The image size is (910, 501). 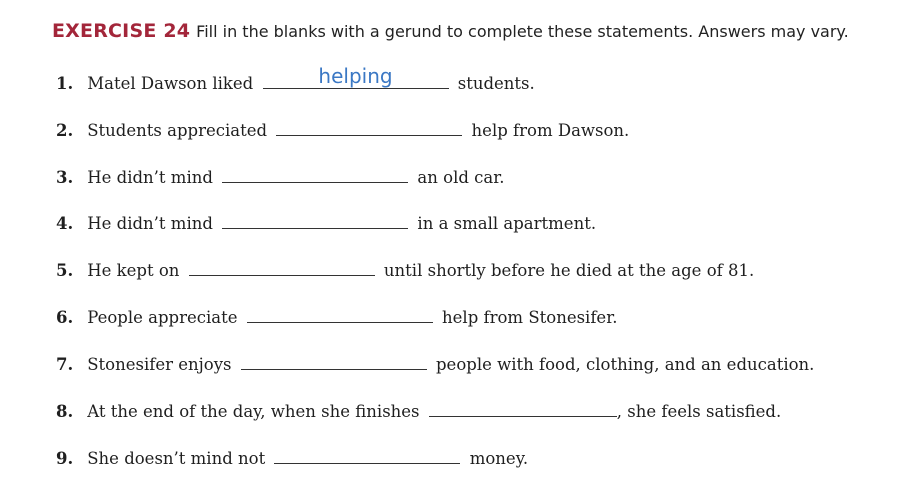 What do you see at coordinates (65, 458) in the screenshot?
I see `item-number: 9.` at bounding box center [65, 458].